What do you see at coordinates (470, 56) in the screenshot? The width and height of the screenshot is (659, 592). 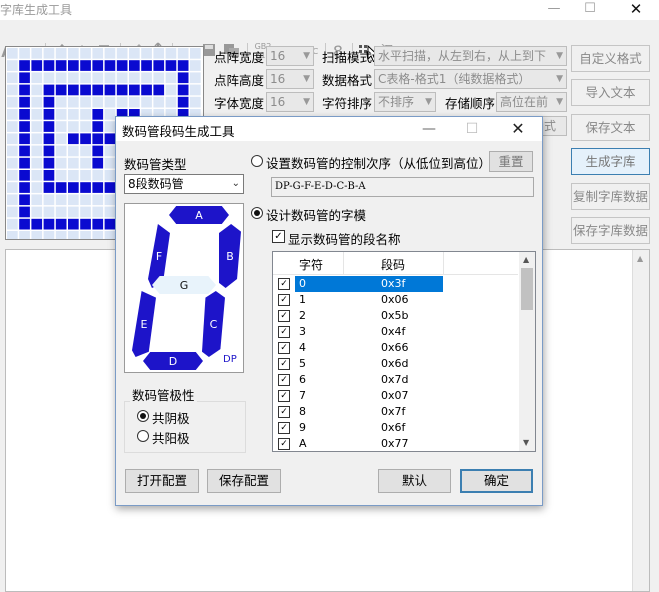 I see `scan-mode-select: 水平扫描，从左到右，从上到下 ▼` at bounding box center [470, 56].